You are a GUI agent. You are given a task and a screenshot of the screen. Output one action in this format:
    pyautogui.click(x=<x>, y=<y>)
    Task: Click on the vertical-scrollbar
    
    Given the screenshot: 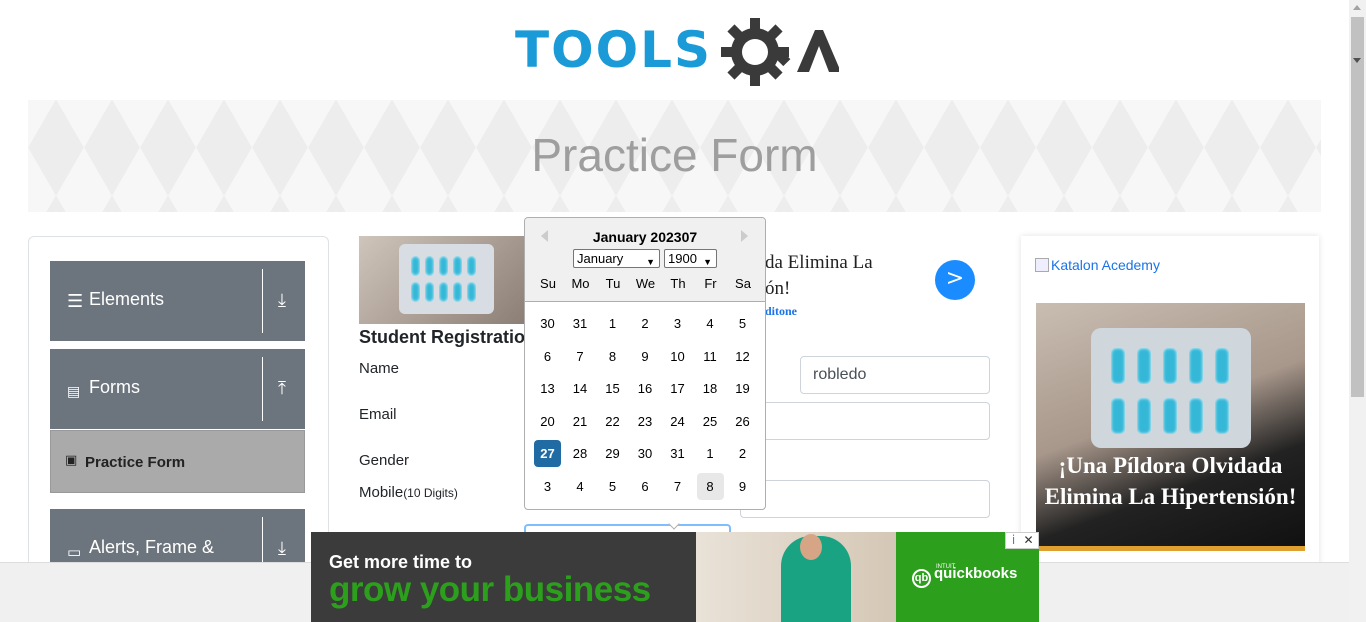 What is the action you would take?
    pyautogui.click(x=1357, y=311)
    